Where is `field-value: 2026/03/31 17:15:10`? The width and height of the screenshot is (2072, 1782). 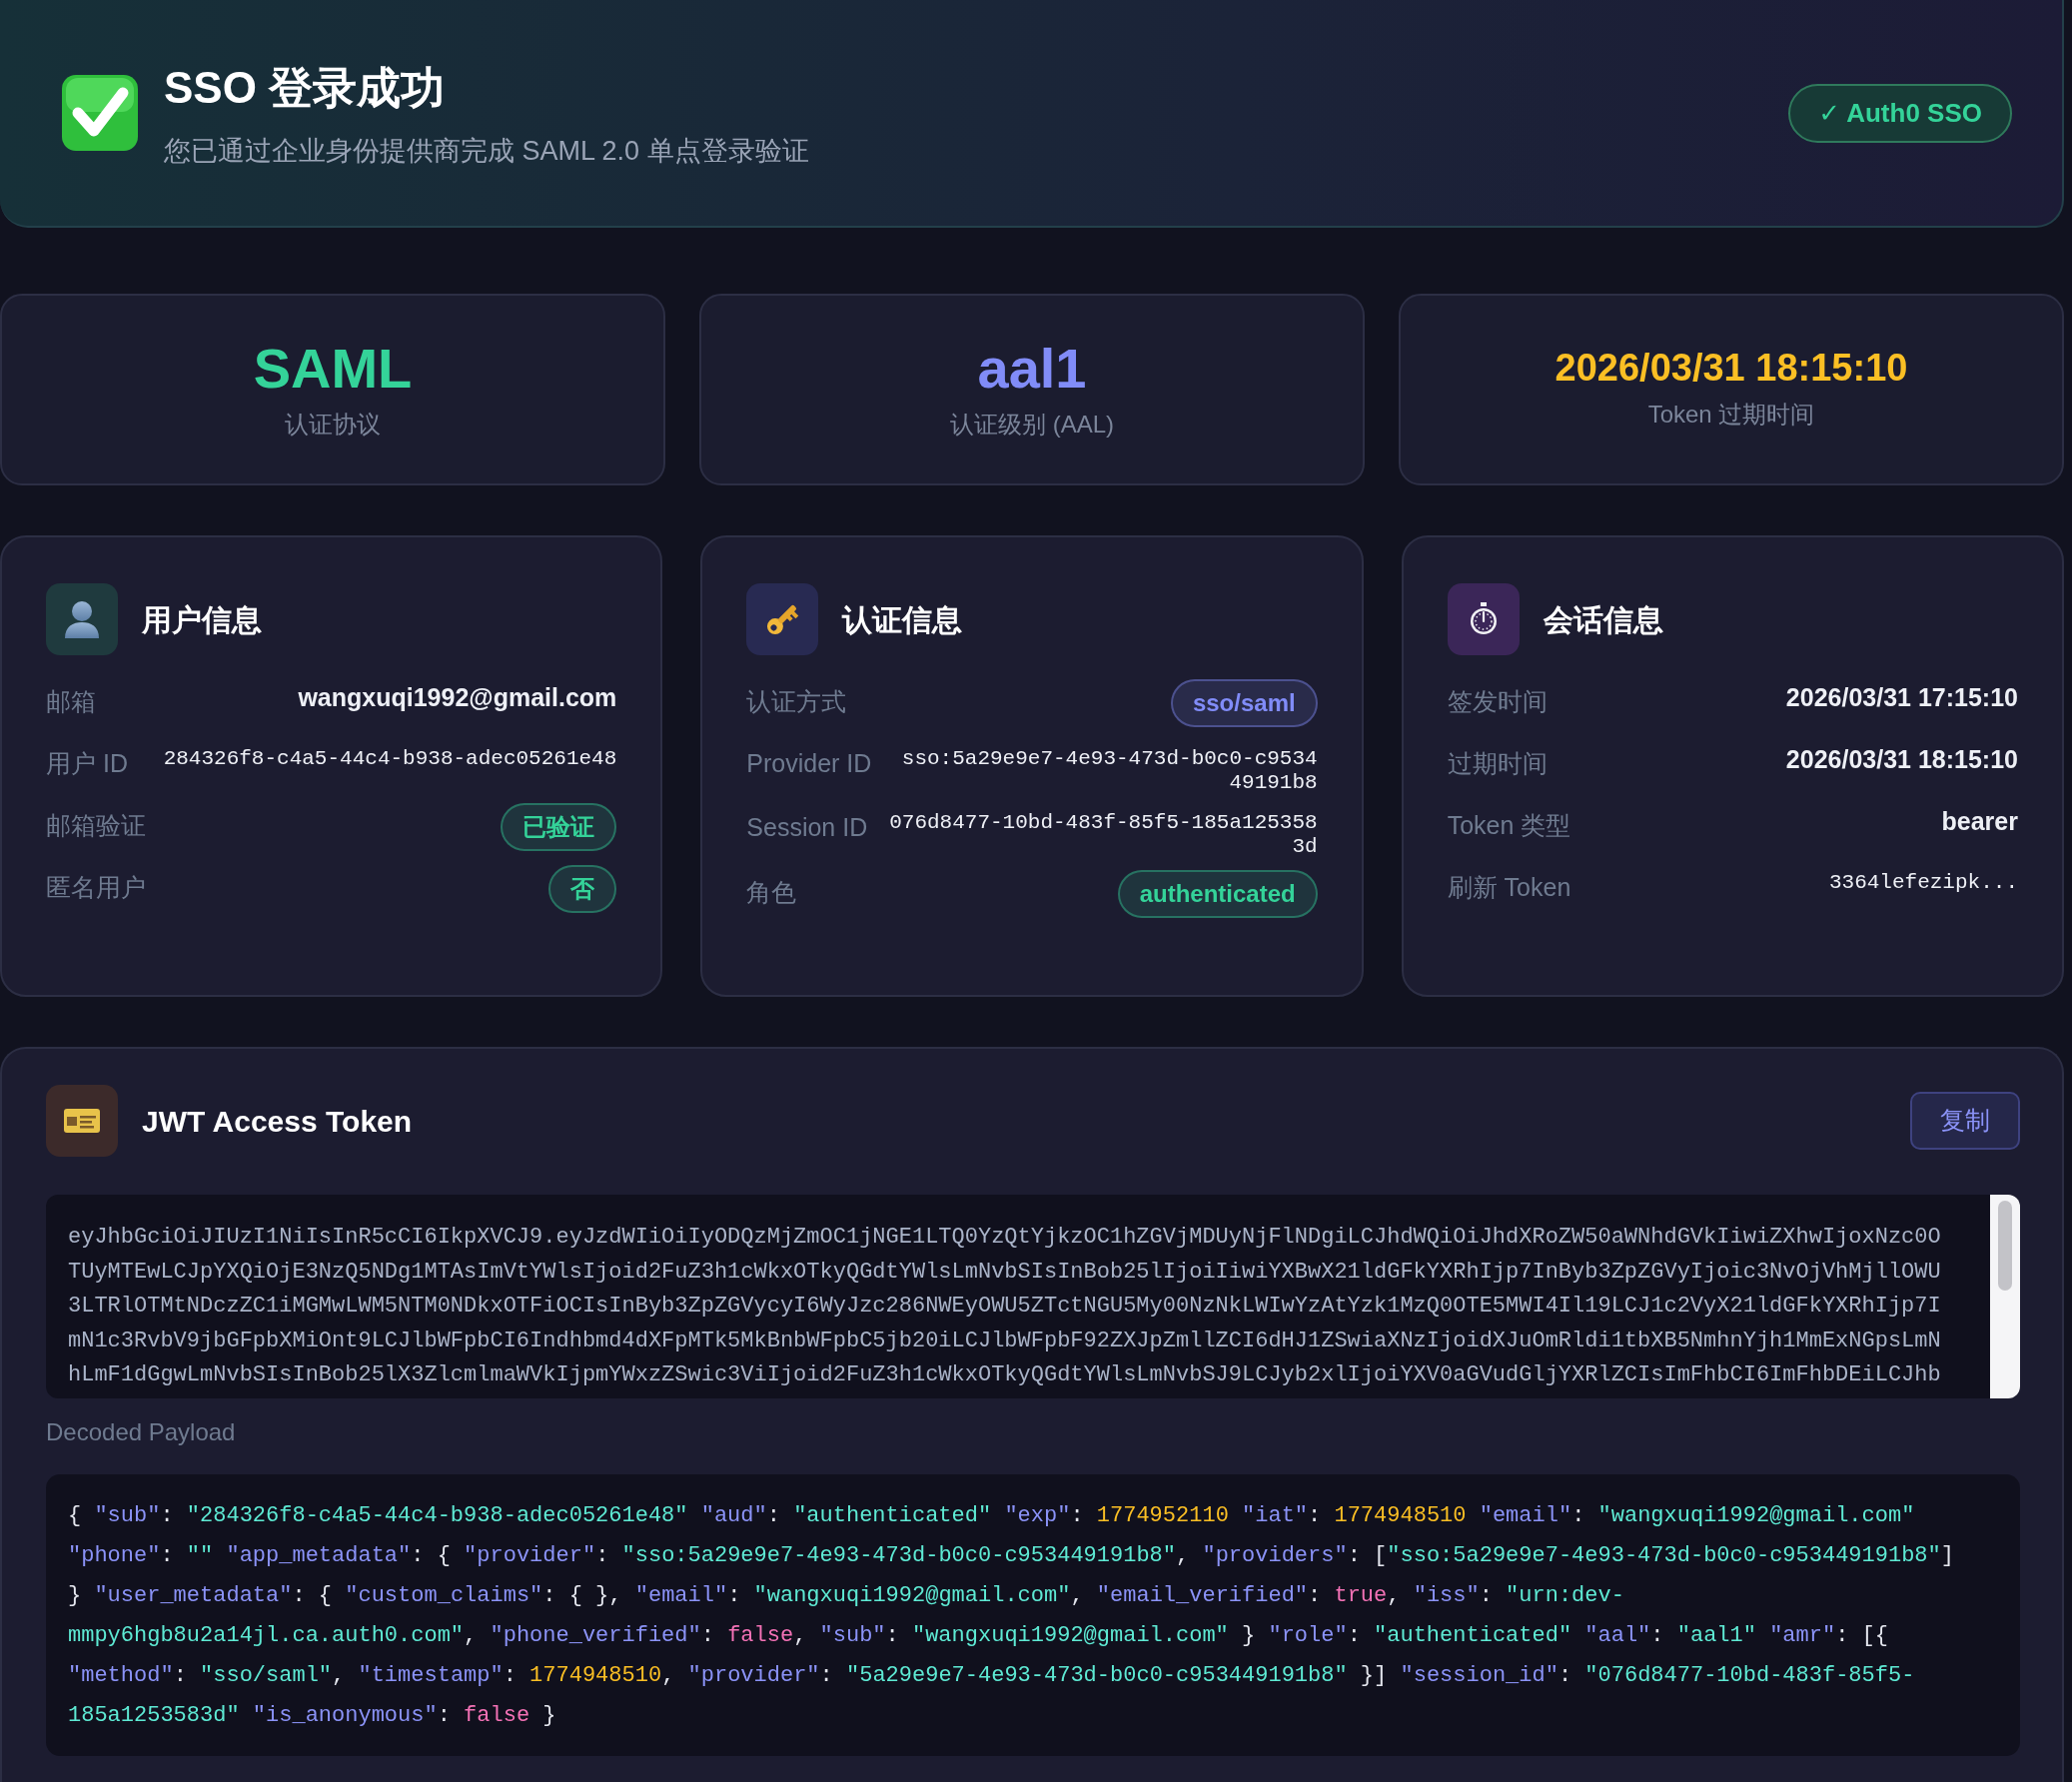
field-value: 2026/03/31 17:15:10 is located at coordinates (1901, 698).